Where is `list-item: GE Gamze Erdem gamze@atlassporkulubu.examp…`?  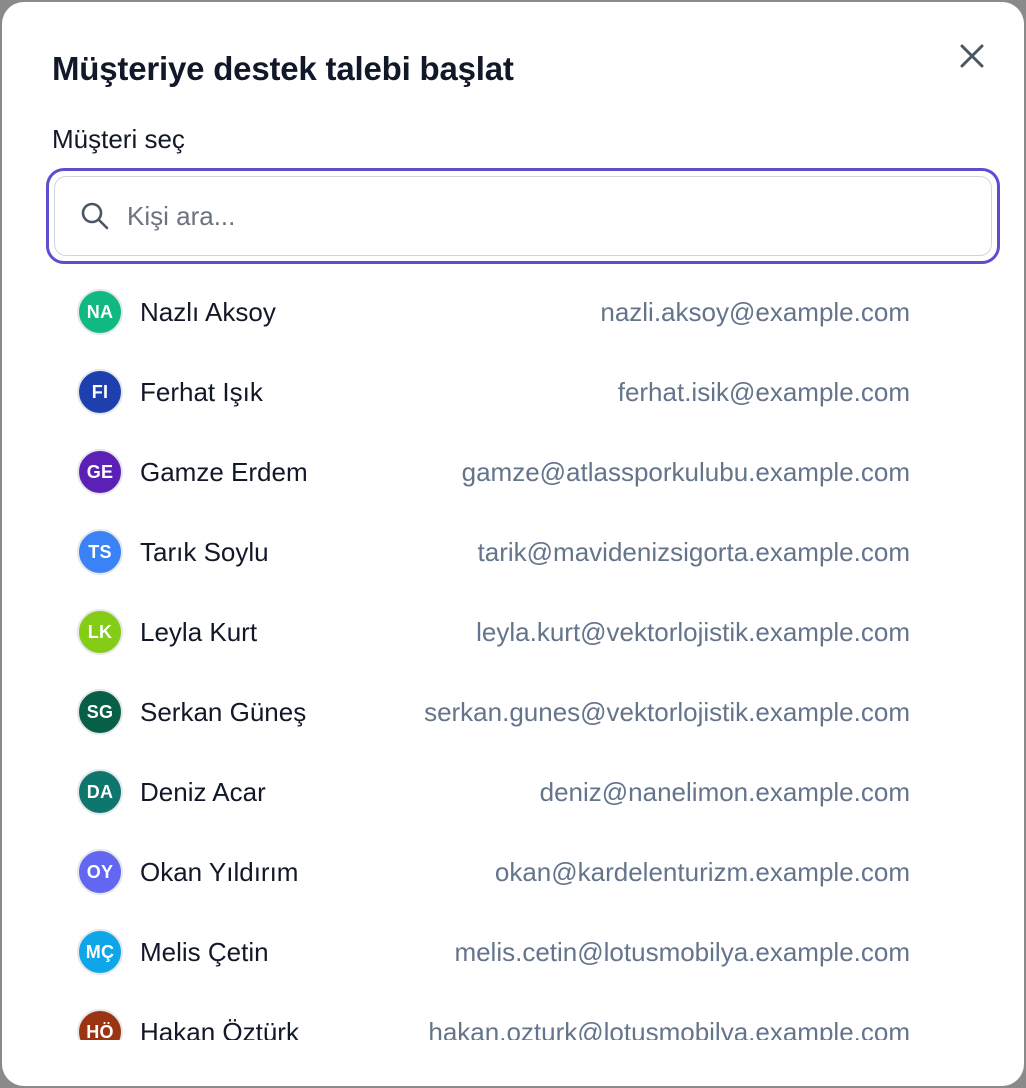
list-item: GE Gamze Erdem gamze@atlassporkulubu.examp… is located at coordinates (513, 472).